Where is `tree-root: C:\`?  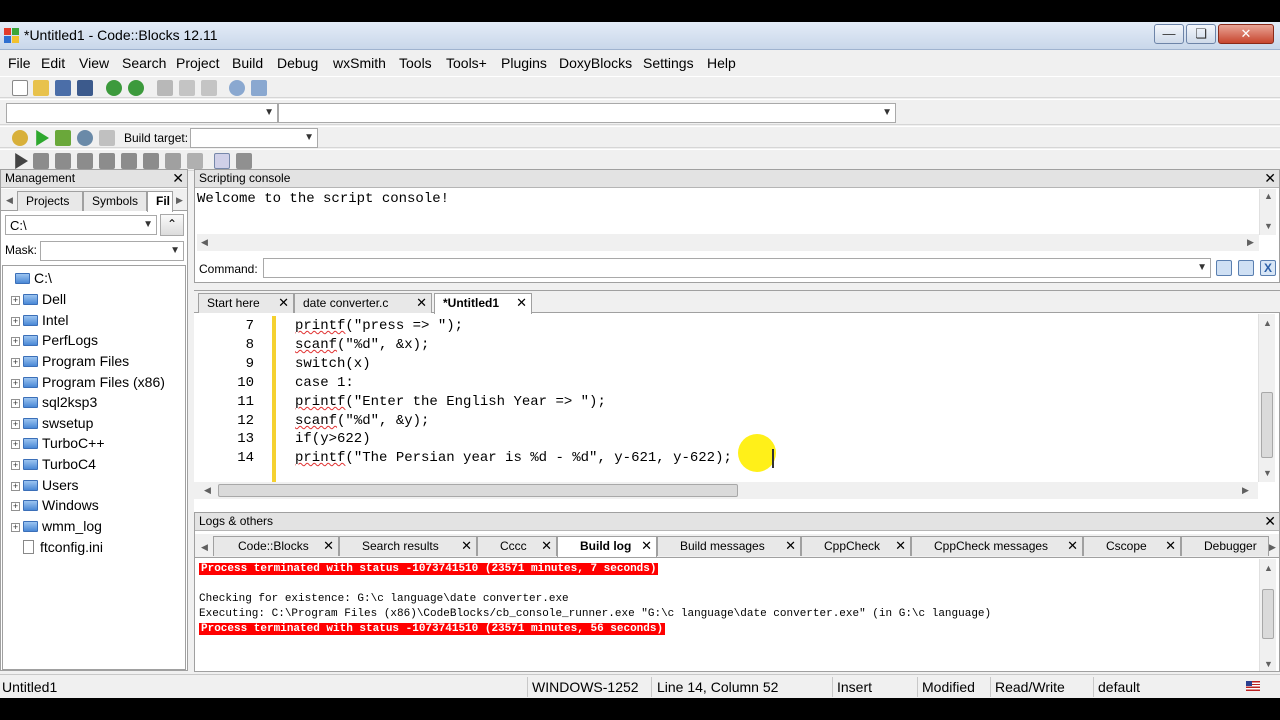
tree-root: C:\ is located at coordinates (33, 278).